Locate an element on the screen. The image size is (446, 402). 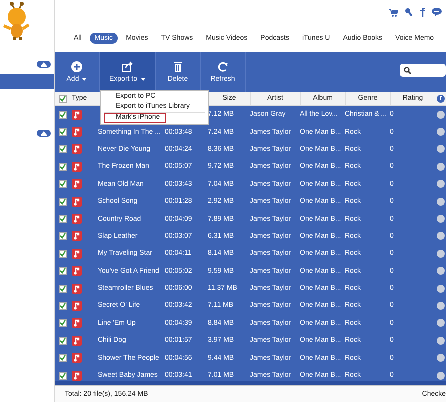
search-field is located at coordinates (423, 70).